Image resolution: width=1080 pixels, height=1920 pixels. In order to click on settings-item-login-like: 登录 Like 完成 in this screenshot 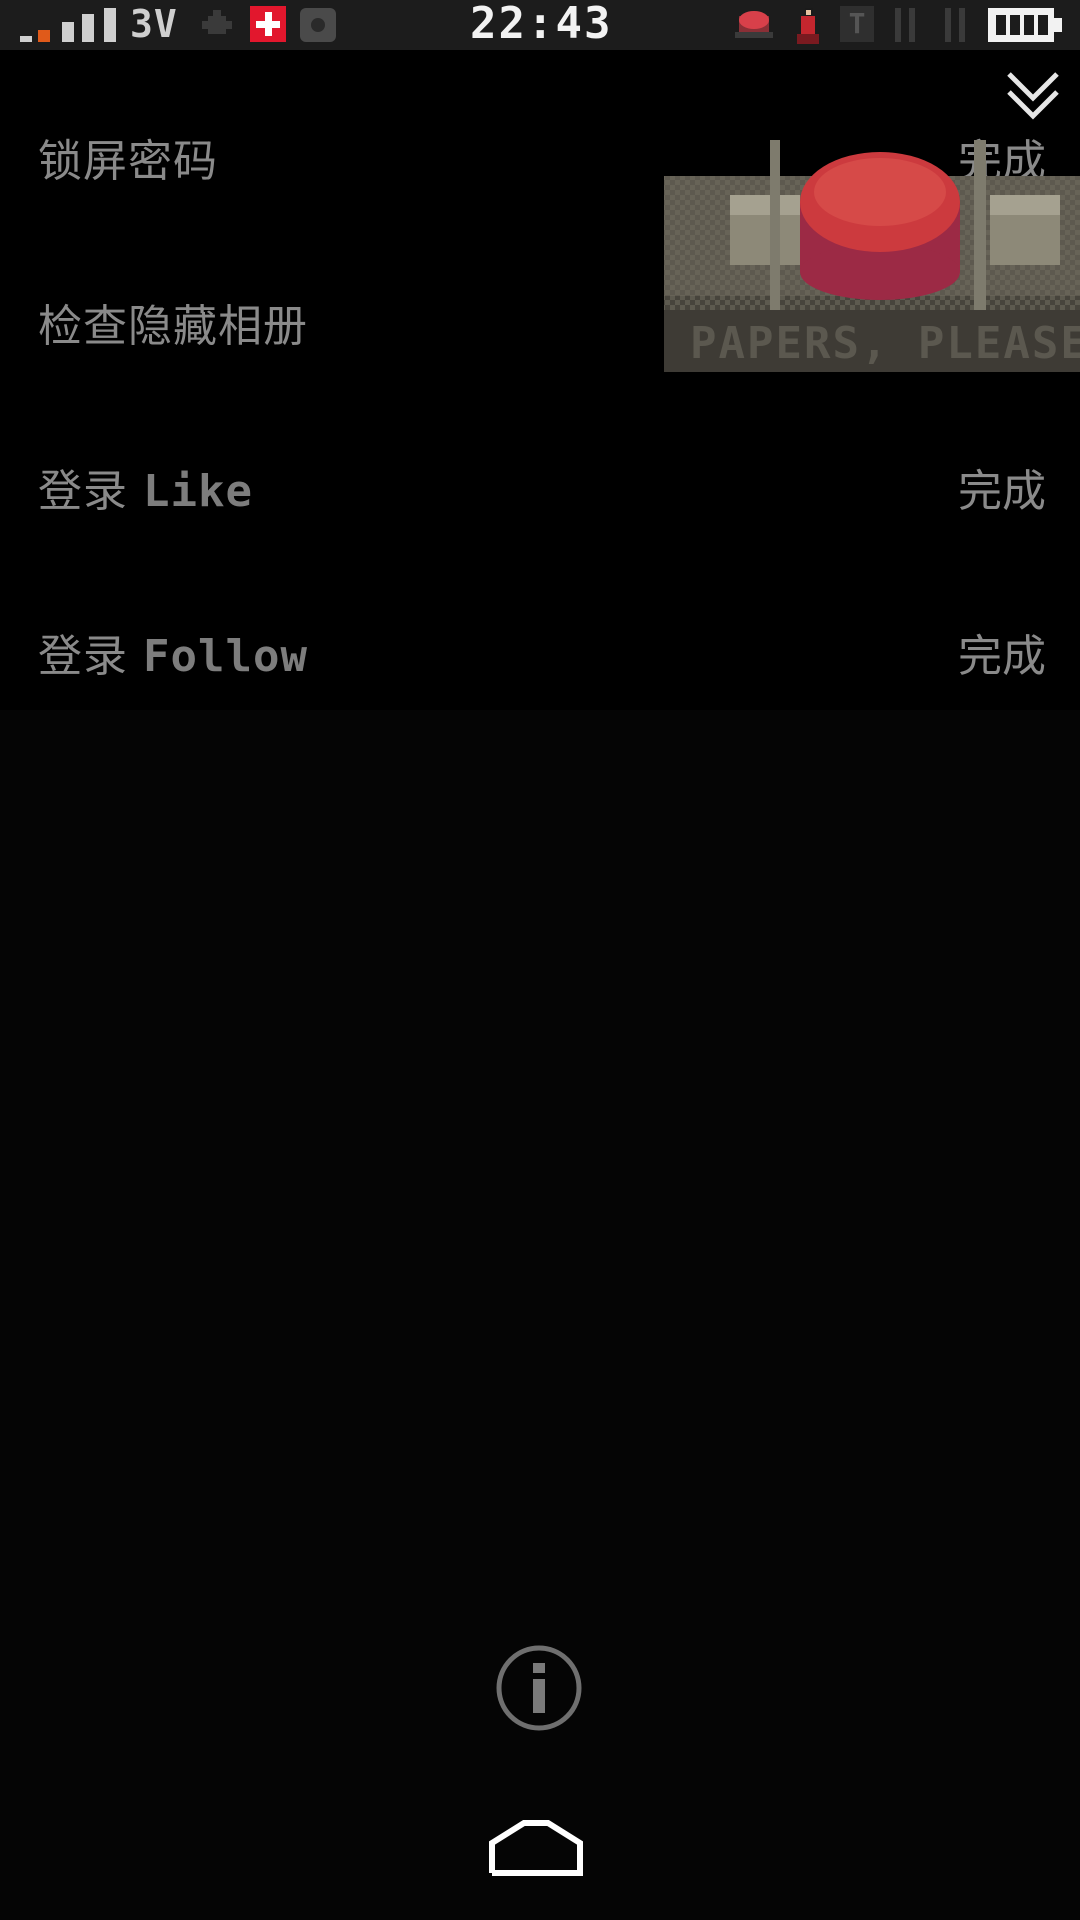, I will do `click(540, 483)`.